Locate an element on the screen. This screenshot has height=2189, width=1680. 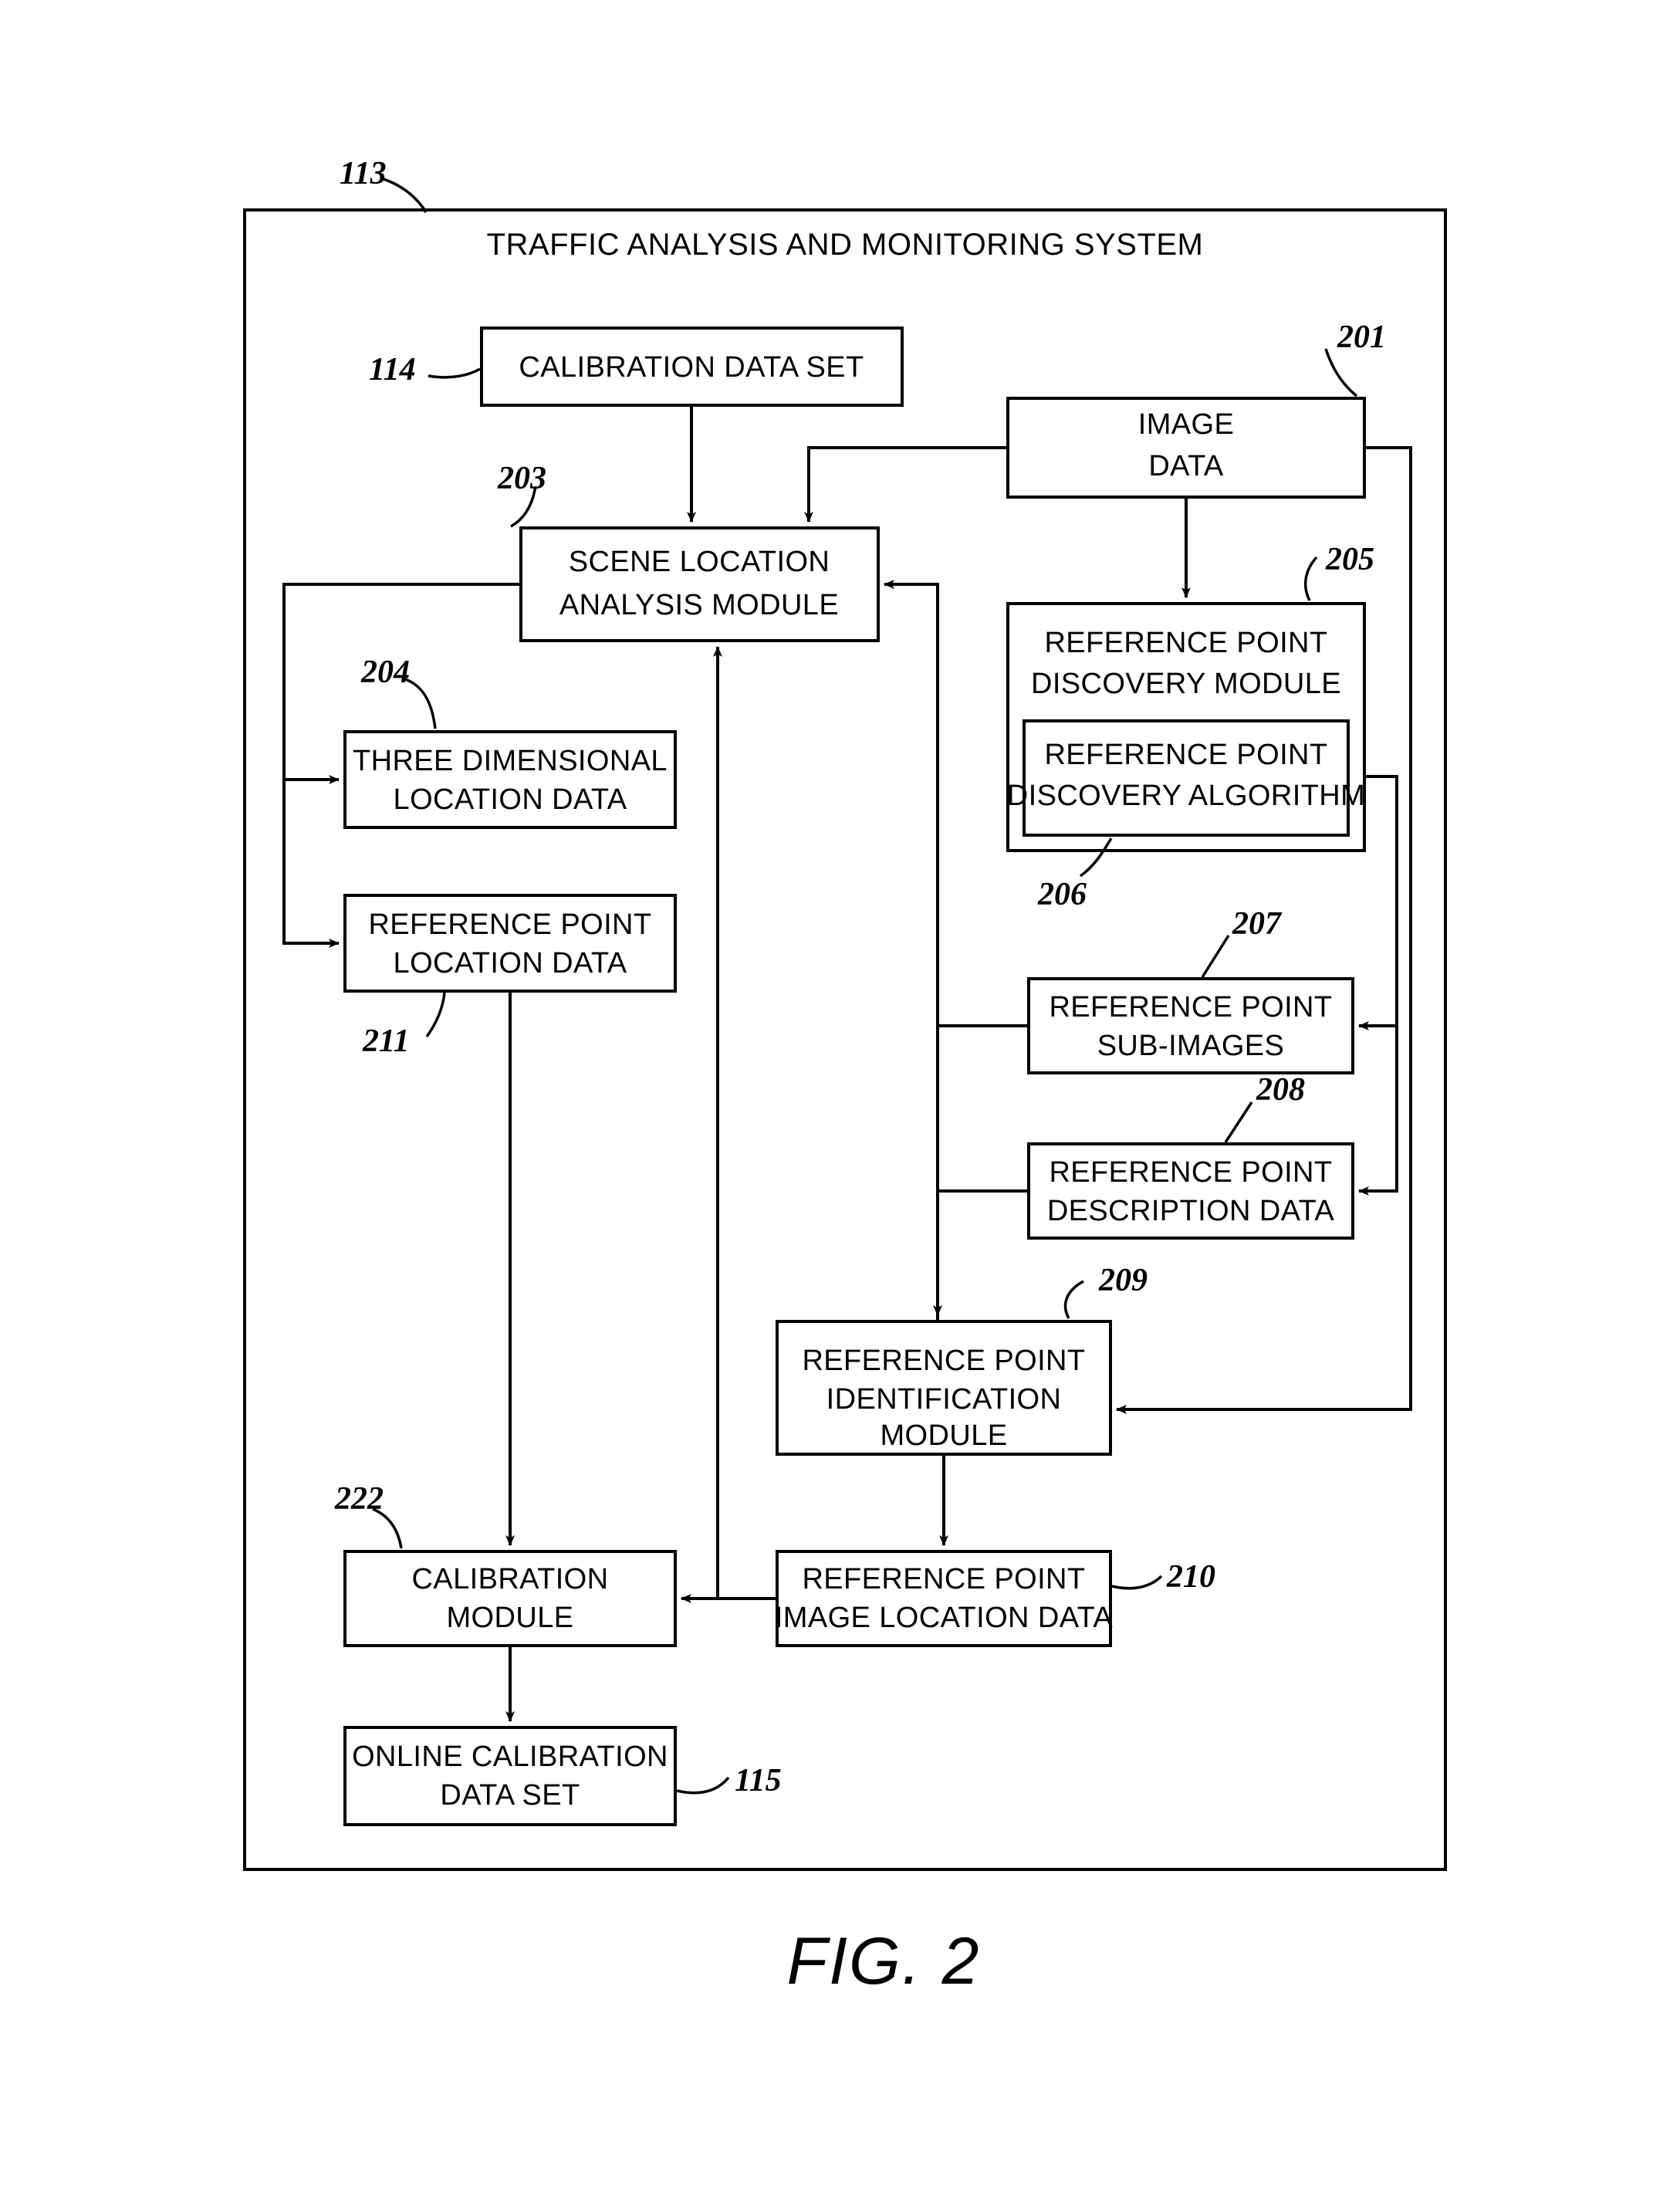
ref-number-113: 113 is located at coordinates (363, 173).